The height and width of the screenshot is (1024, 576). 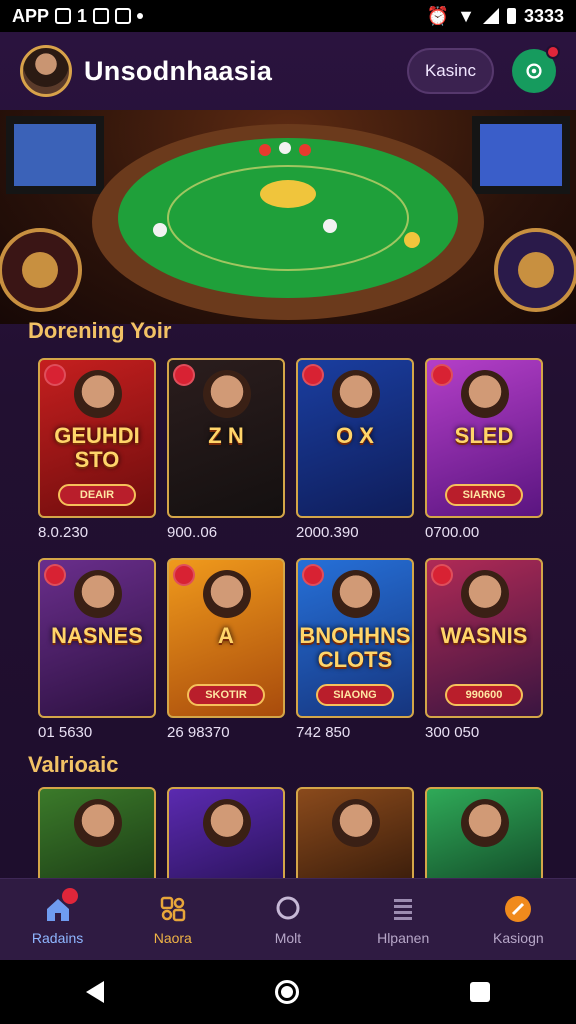 I want to click on game-tile: BNOHHNS CLOTS SIAONG 742 850, so click(x=355, y=651).